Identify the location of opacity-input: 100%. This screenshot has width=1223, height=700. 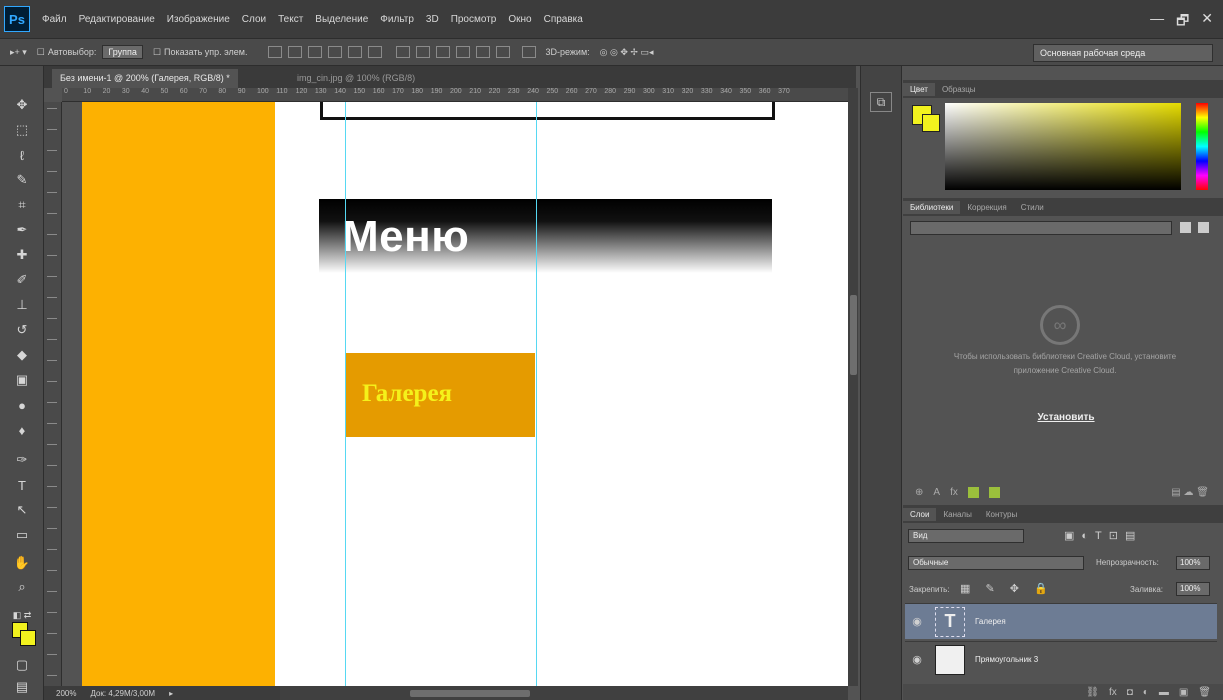
(1193, 563).